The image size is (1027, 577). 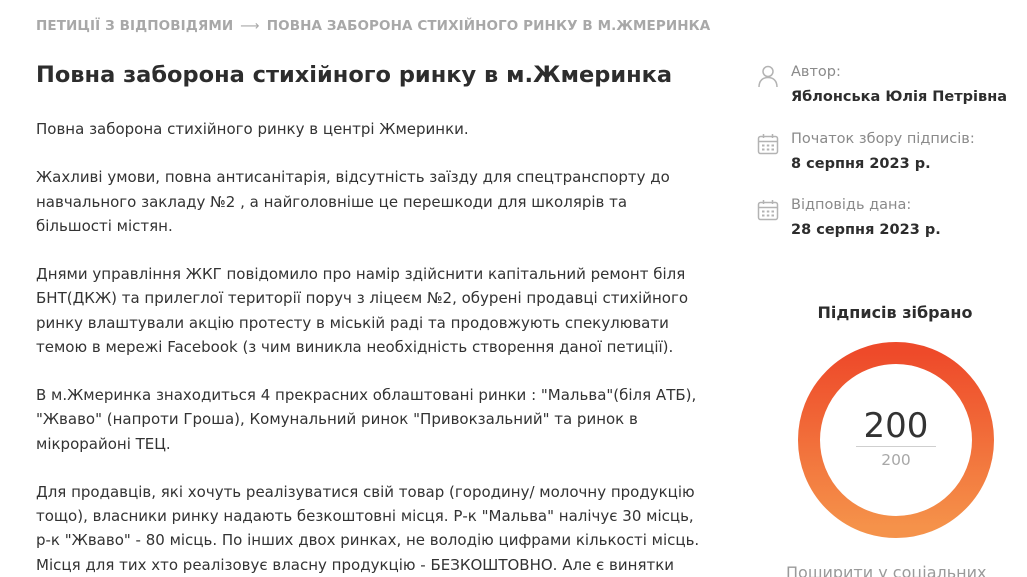 I want to click on signatures-heading: Підписів зібрано, so click(x=895, y=312).